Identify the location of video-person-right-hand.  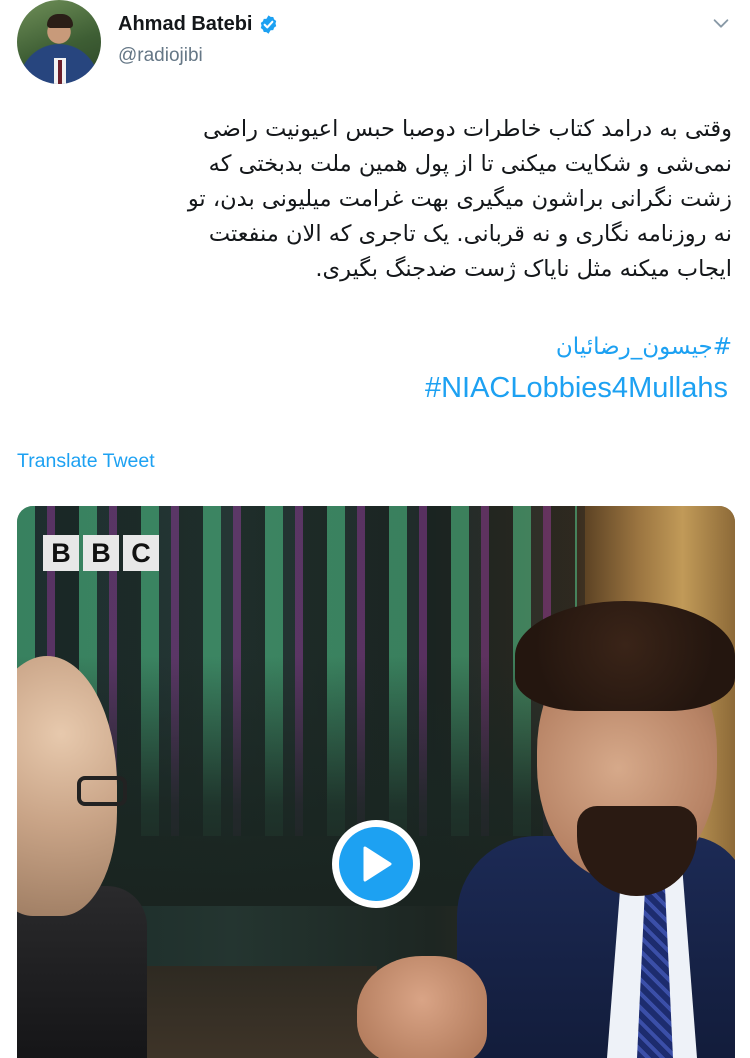
(422, 1007).